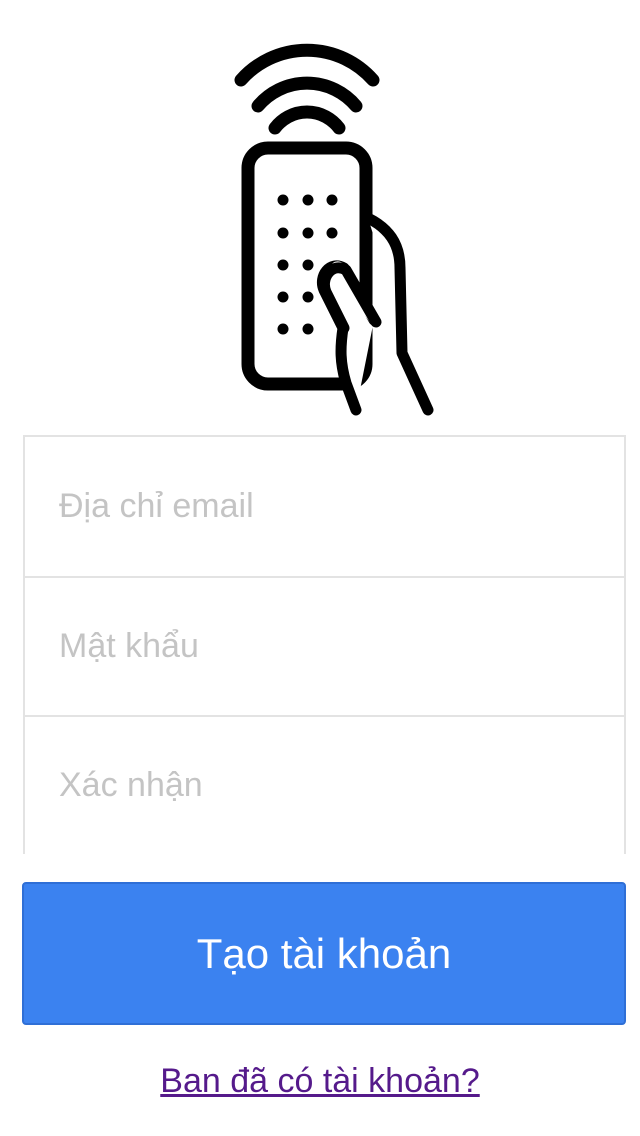 This screenshot has width=640, height=1136. What do you see at coordinates (324, 784) in the screenshot?
I see `confirm-password-field` at bounding box center [324, 784].